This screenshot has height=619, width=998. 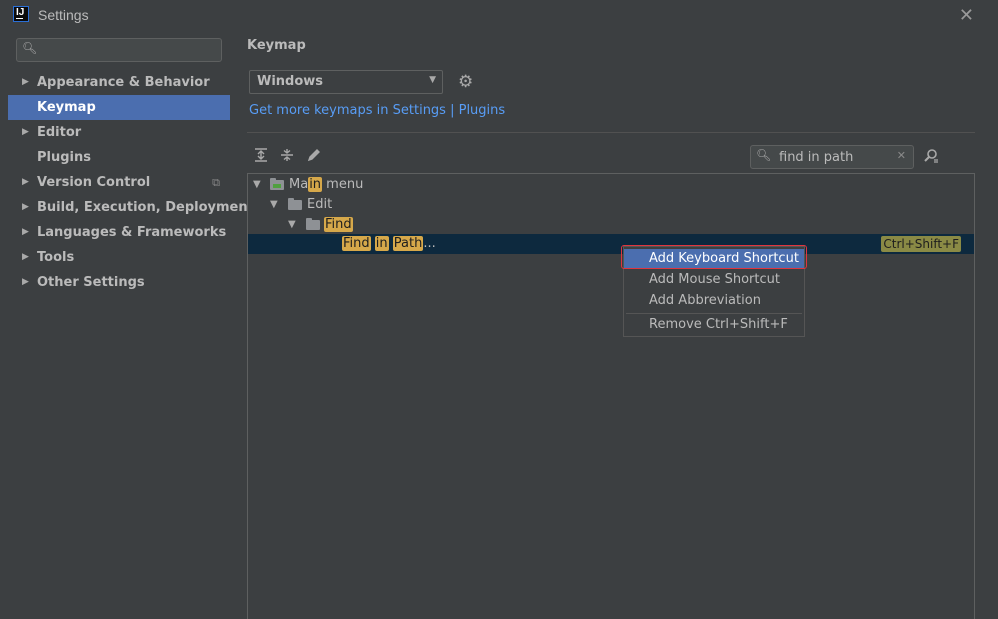 What do you see at coordinates (714, 259) in the screenshot?
I see `menu-item-add-keyboard-shortcut: Add Keyboard Shortcut` at bounding box center [714, 259].